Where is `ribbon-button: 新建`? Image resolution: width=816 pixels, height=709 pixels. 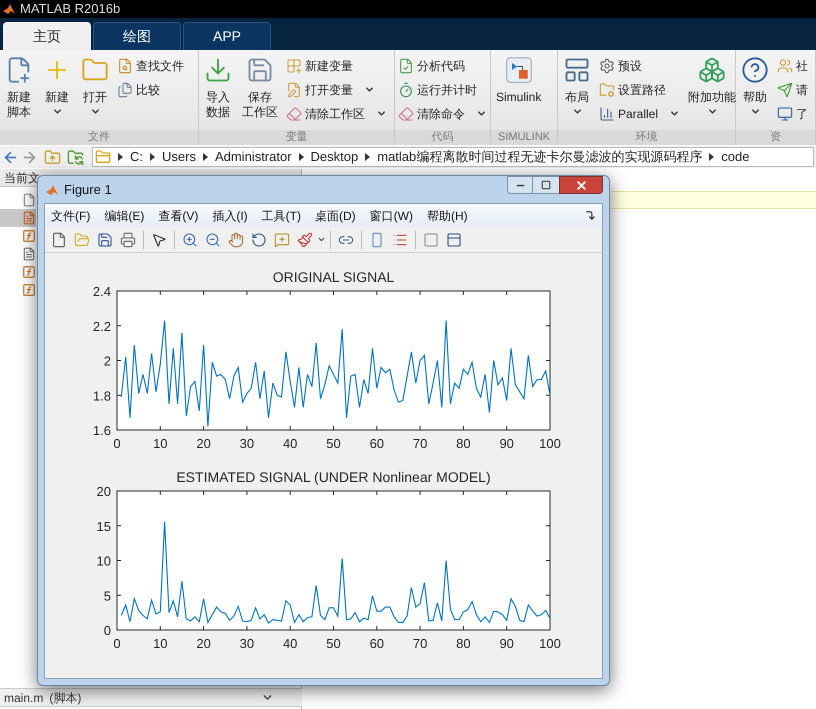 ribbon-button: 新建 is located at coordinates (57, 90).